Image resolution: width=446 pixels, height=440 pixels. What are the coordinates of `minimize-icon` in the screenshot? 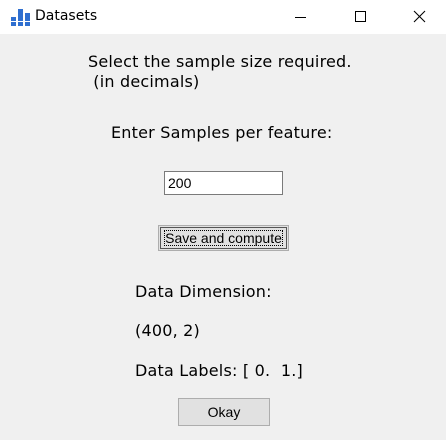 It's located at (300, 17).